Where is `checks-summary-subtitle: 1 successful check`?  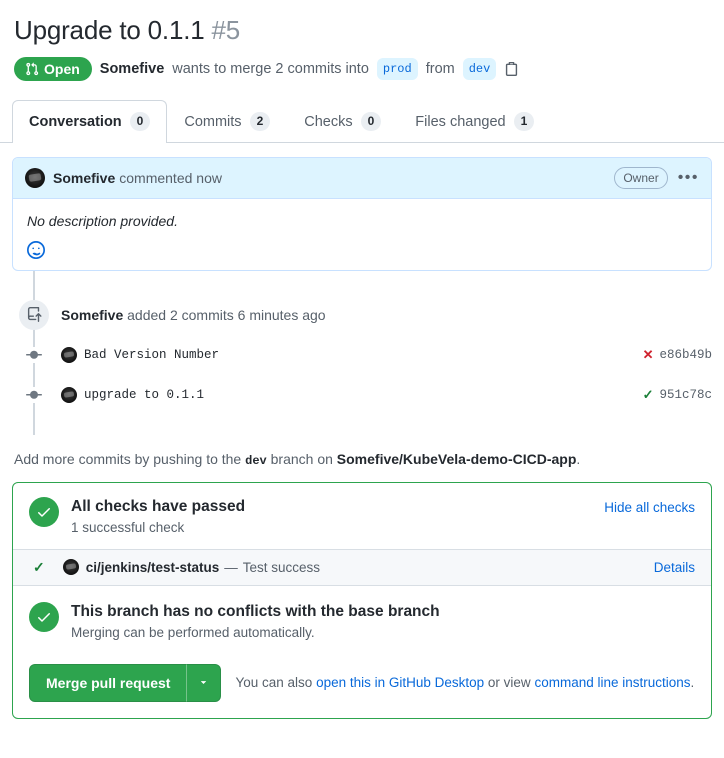 checks-summary-subtitle: 1 successful check is located at coordinates (128, 527).